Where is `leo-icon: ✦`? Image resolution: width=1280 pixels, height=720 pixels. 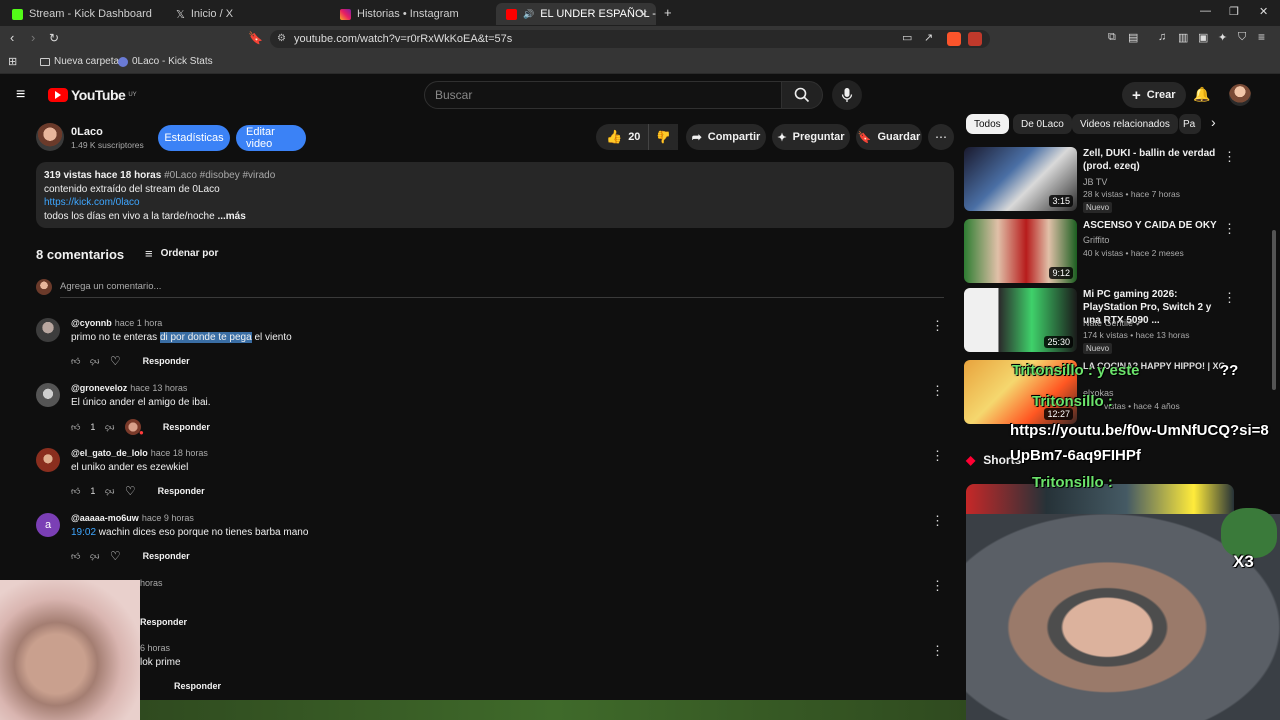 leo-icon: ✦ is located at coordinates (1222, 37).